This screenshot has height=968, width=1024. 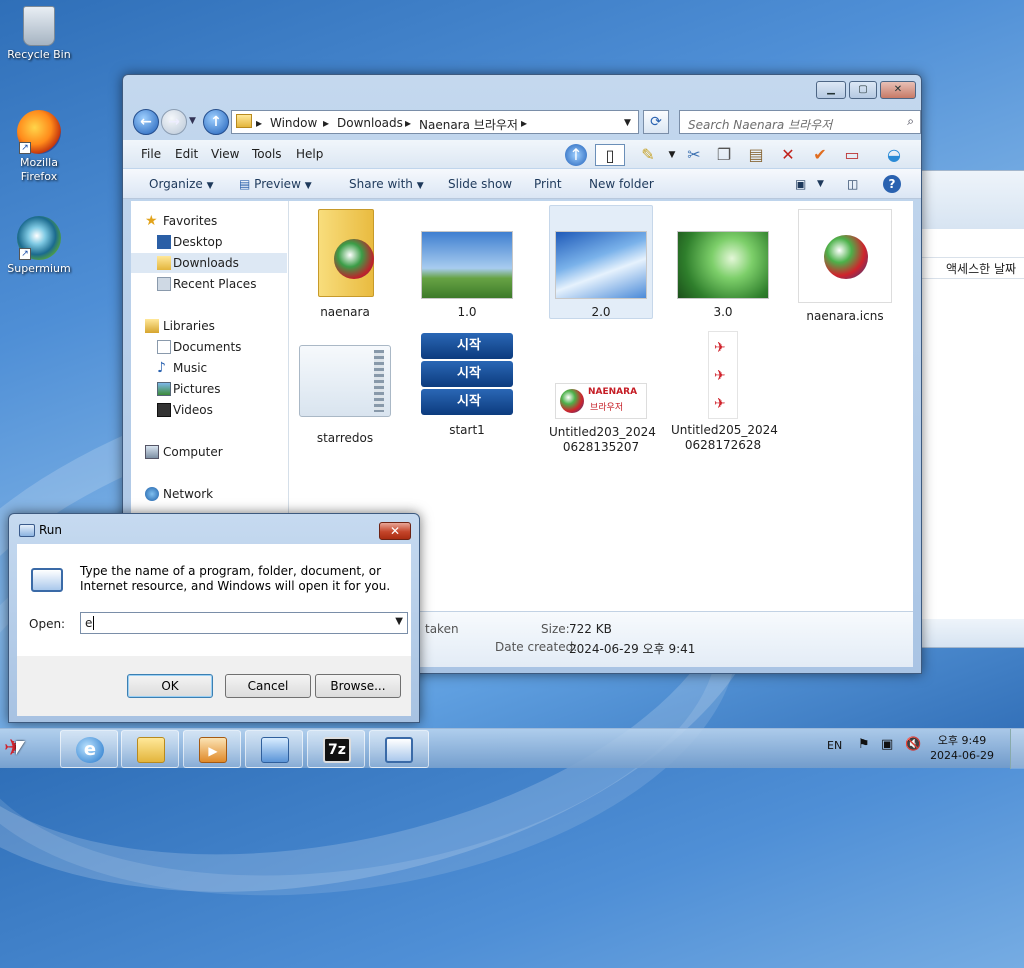 I want to click on run-close-button: ✕, so click(x=395, y=531).